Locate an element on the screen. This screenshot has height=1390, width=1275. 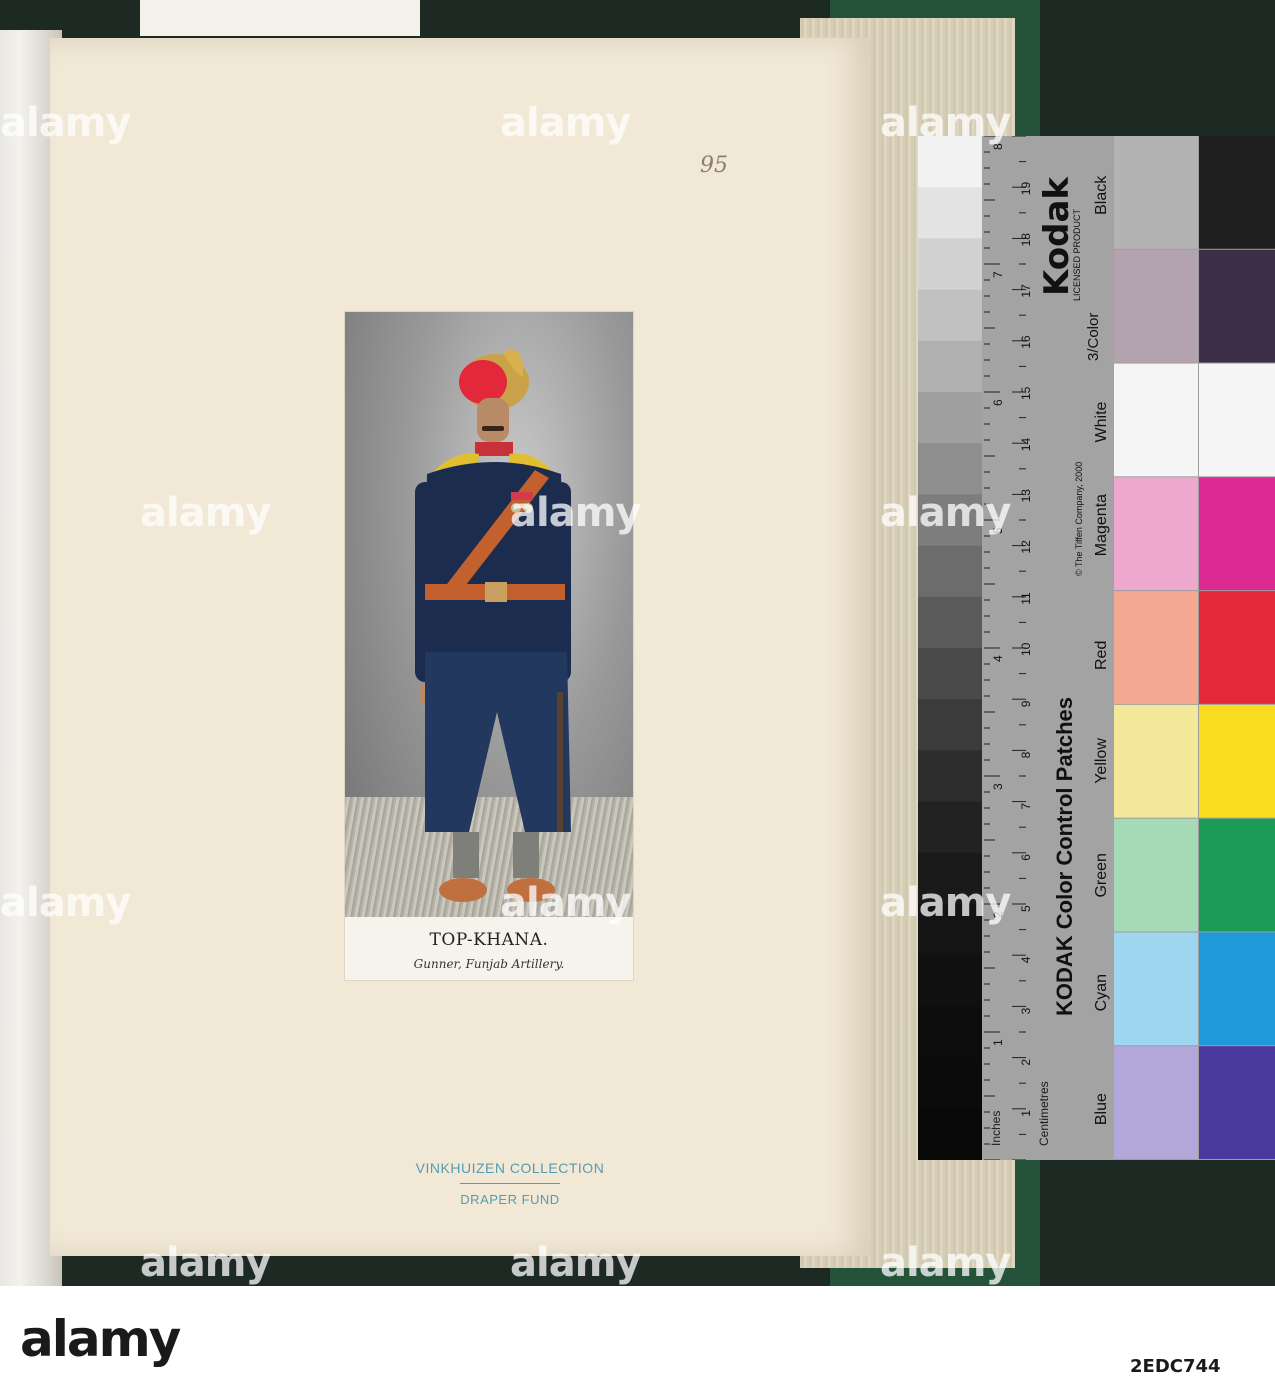
inch-label: 7 is located at coordinates (998, 274).